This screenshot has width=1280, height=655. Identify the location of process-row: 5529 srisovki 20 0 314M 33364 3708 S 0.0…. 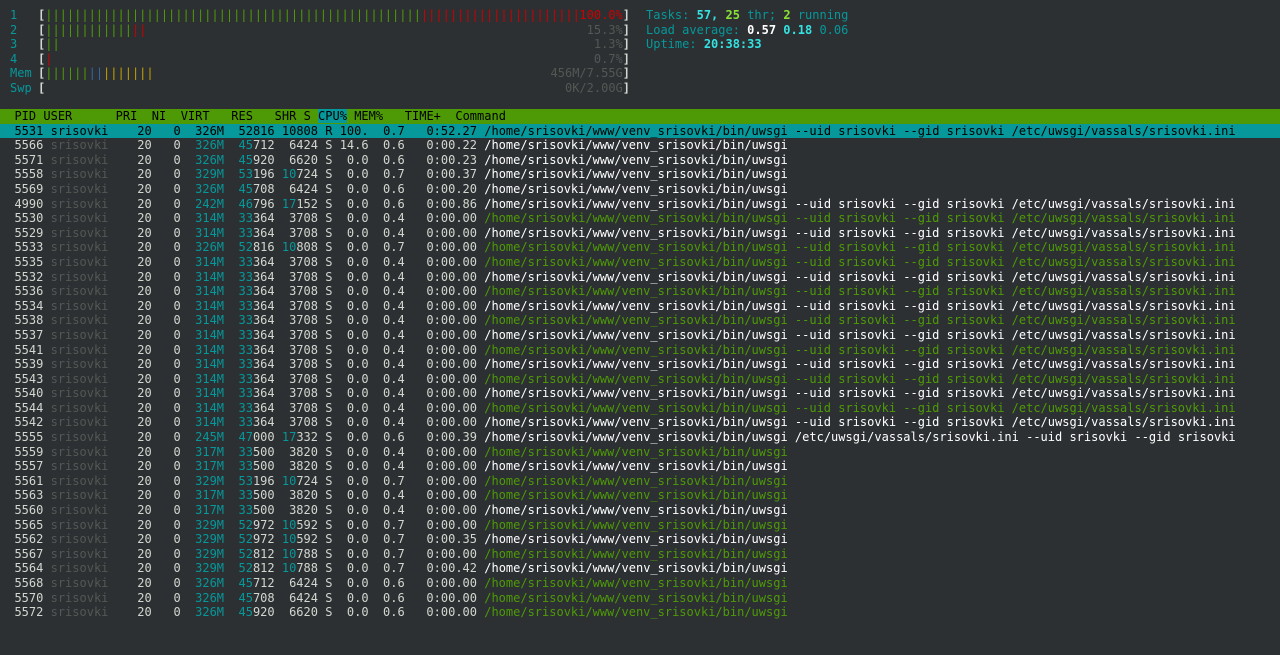
(640, 233).